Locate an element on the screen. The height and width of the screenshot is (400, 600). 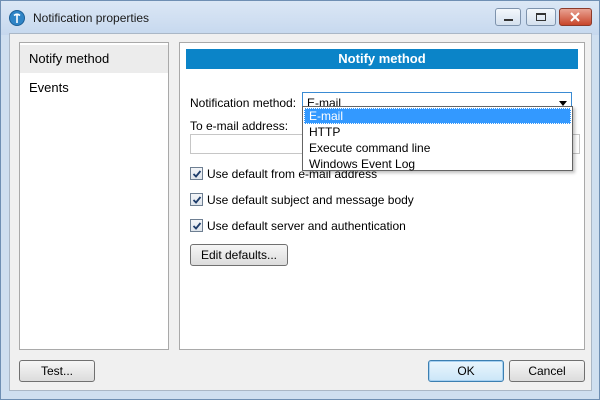
sidebar-item-notify-method: Notify method is located at coordinates (94, 59).